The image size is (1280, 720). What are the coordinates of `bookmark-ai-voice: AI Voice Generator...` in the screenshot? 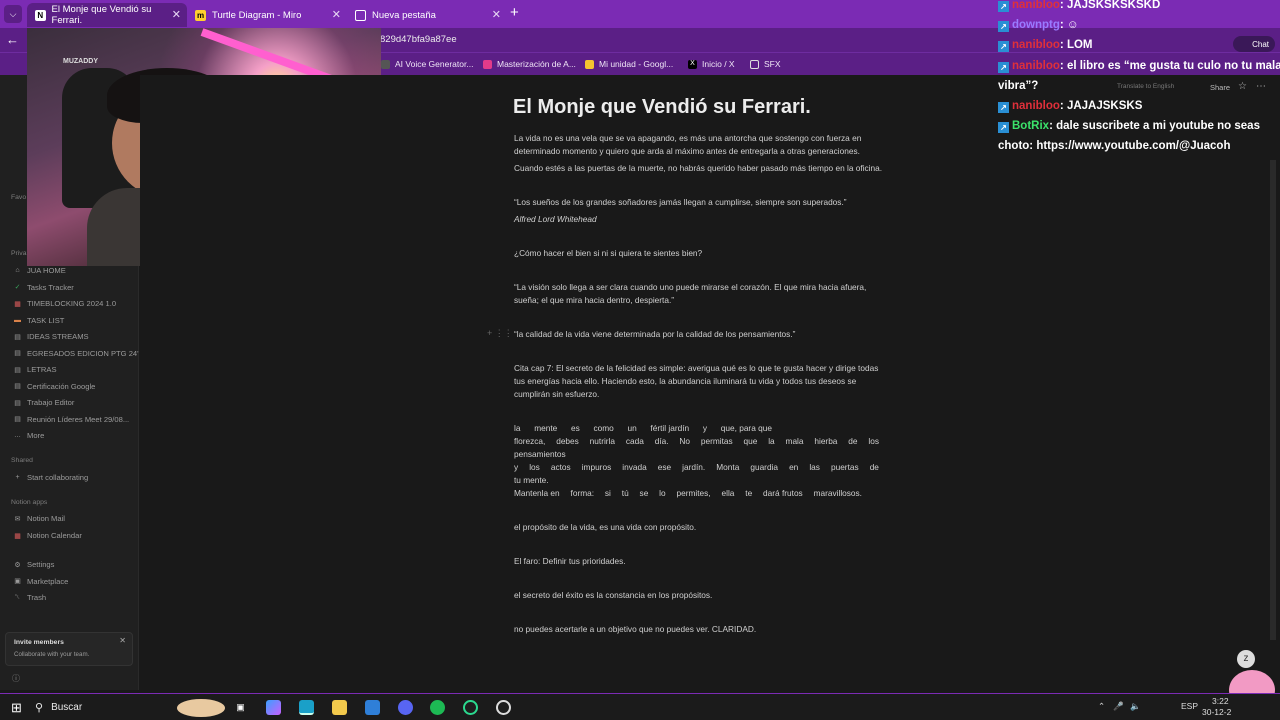 It's located at (427, 64).